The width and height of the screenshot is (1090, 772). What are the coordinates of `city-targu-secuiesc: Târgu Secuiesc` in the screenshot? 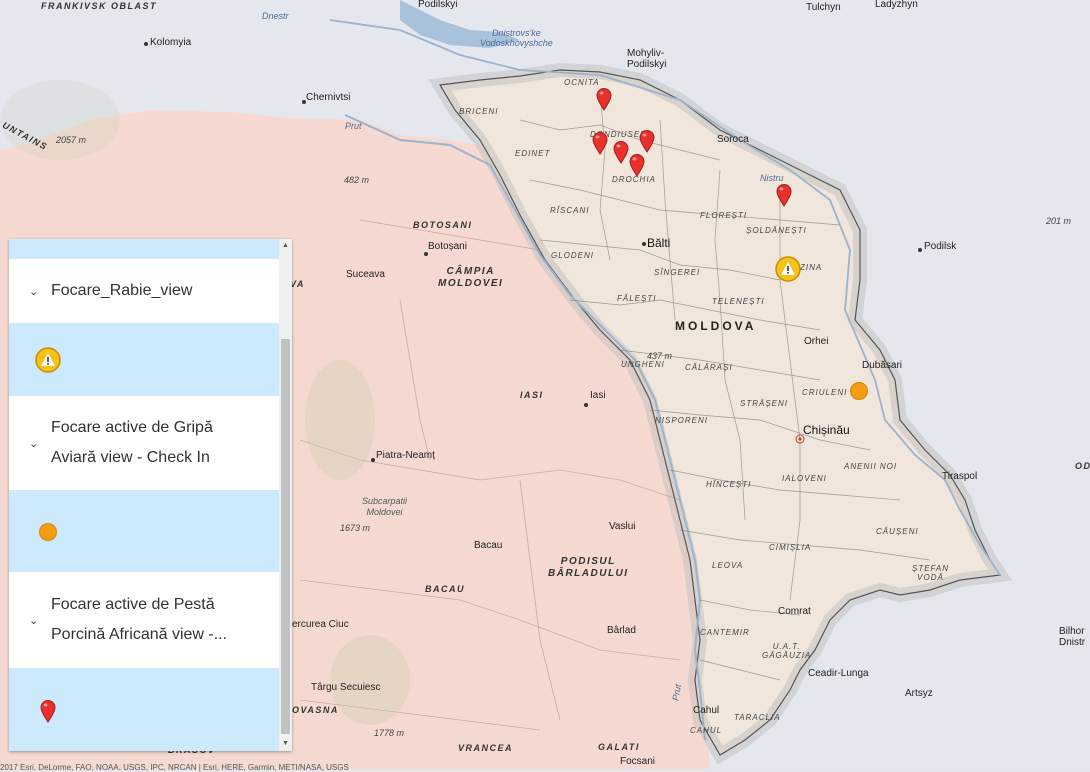 It's located at (346, 687).